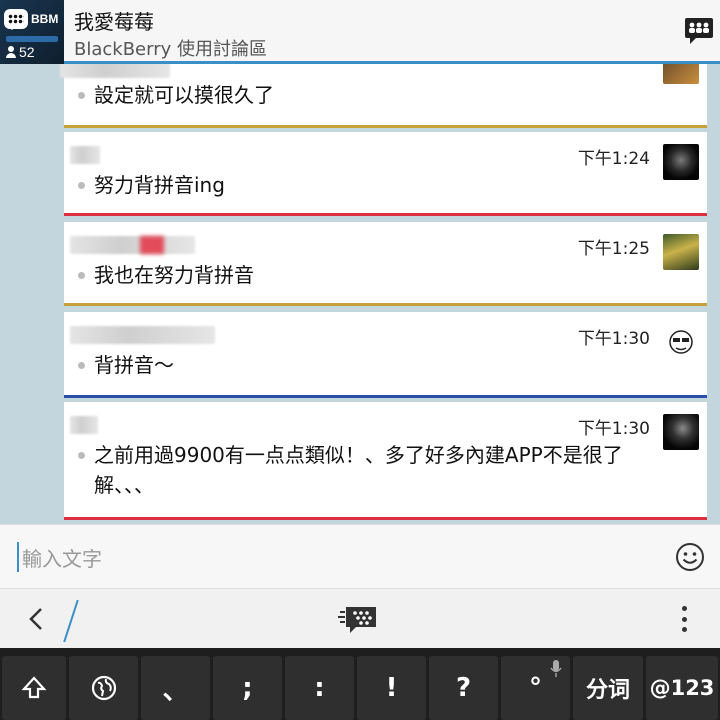 The width and height of the screenshot is (720, 720). I want to click on globe-icon, so click(103, 688).